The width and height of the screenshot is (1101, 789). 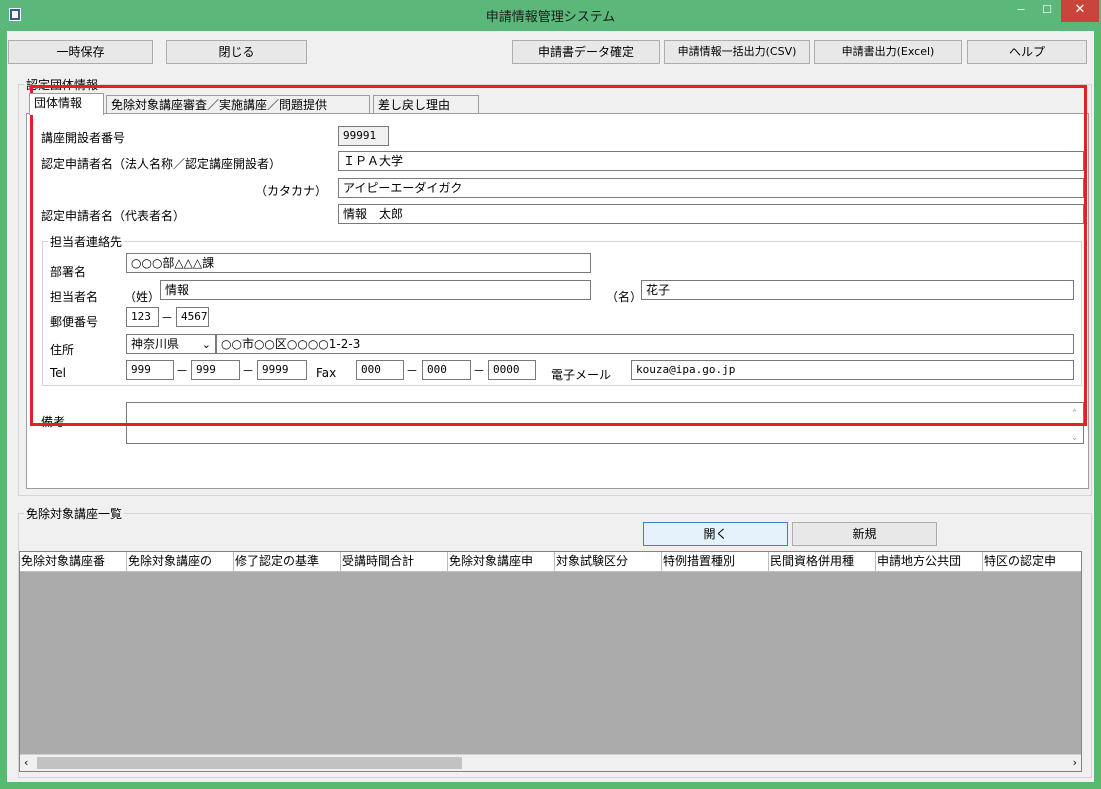 I want to click on minimize-button: ‒, so click(x=1021, y=11).